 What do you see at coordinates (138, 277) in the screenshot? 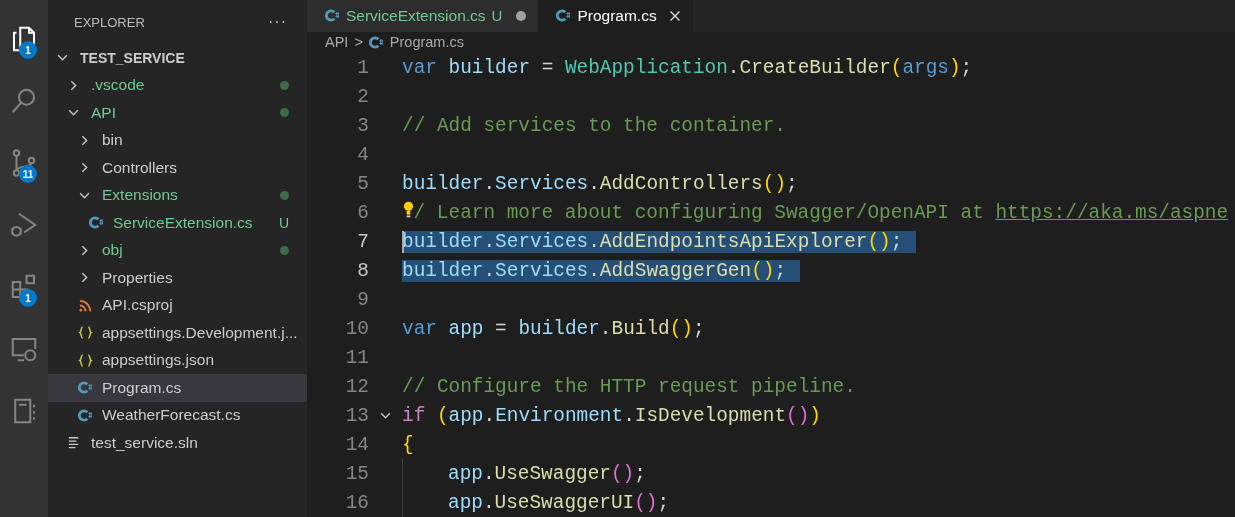
I see `tree-item-label: Properties` at bounding box center [138, 277].